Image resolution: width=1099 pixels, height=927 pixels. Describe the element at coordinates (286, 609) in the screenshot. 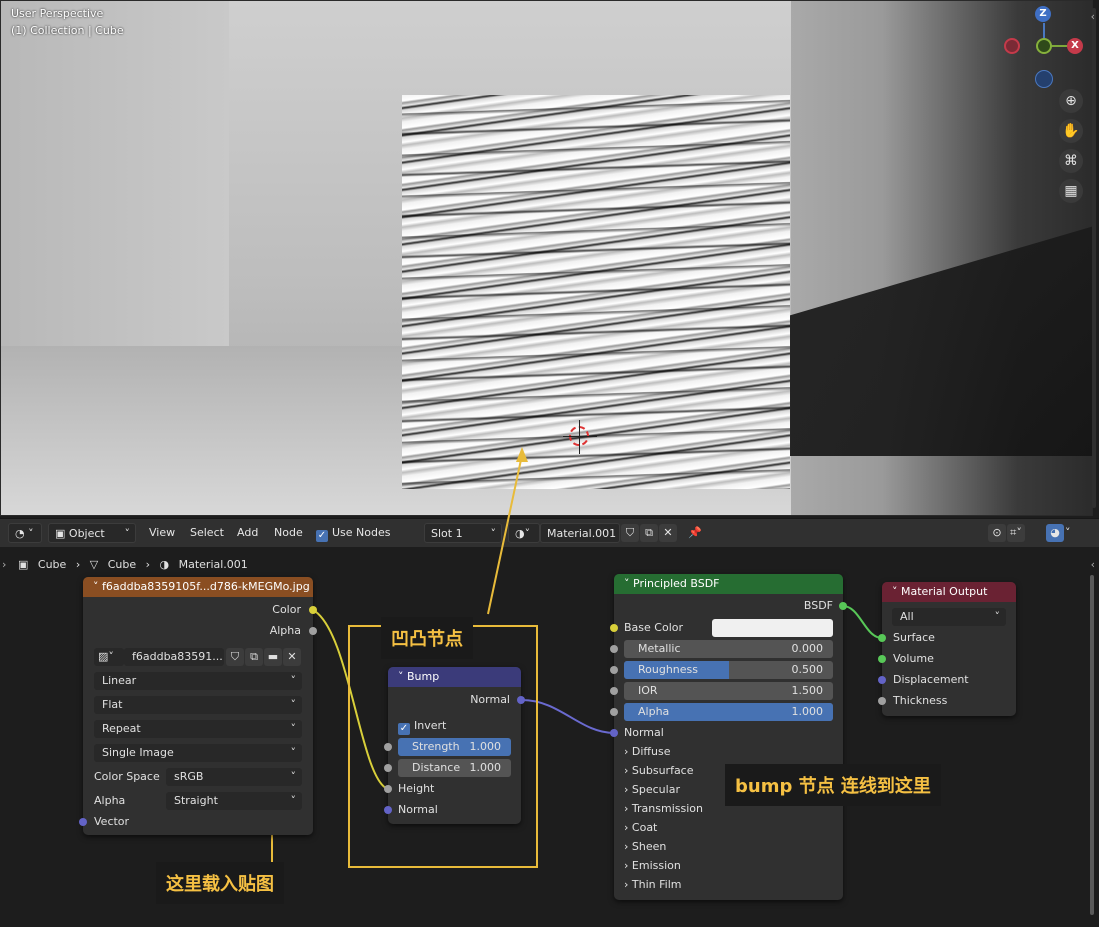

I see `image-out-color: Color` at that location.